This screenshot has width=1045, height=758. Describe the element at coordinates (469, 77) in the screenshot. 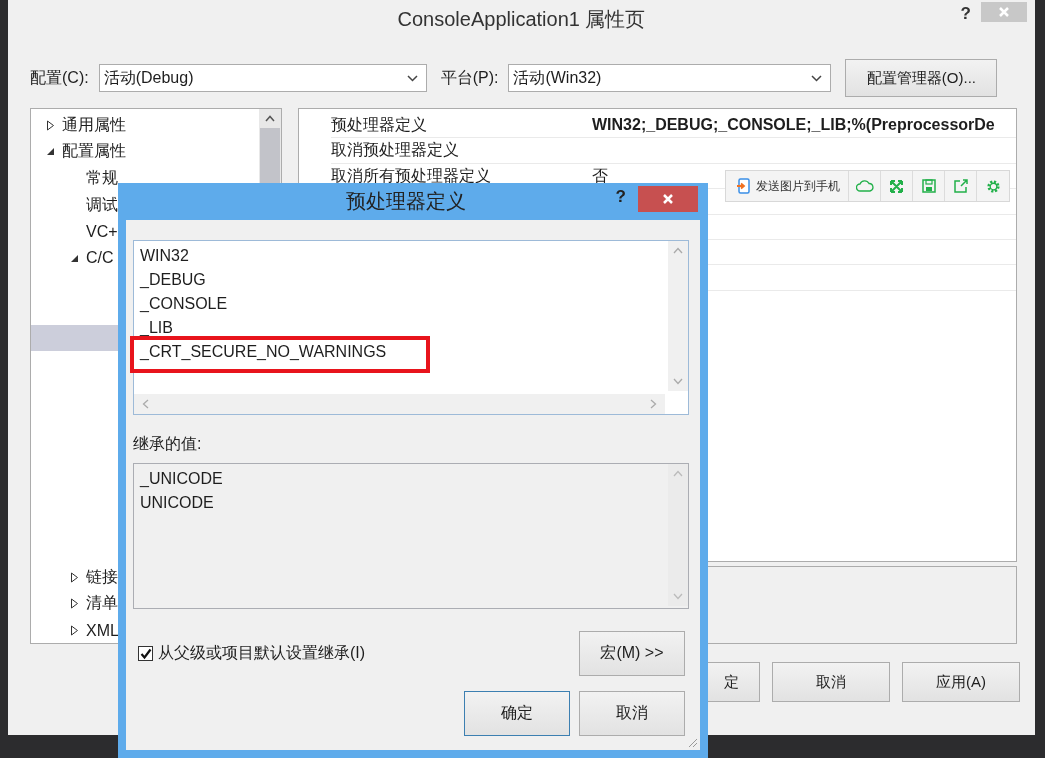

I see `platform-label: 平台(P):` at that location.